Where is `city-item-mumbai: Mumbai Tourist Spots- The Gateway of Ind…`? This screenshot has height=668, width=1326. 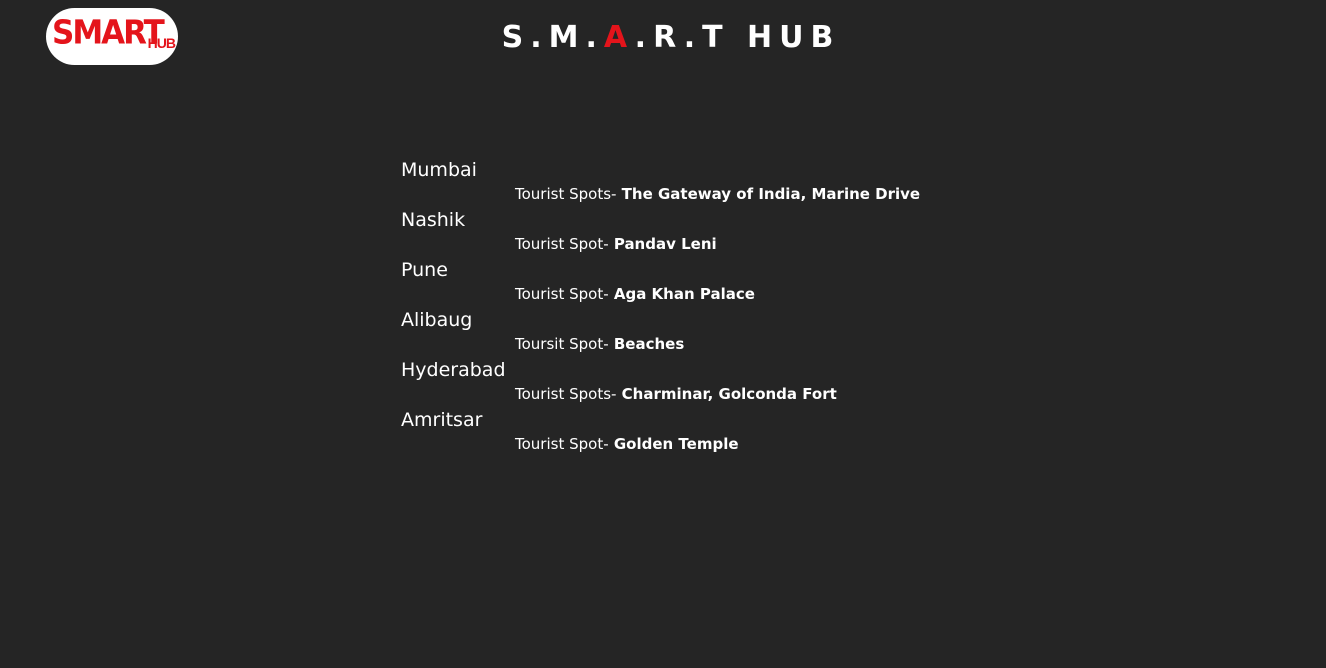
city-item-mumbai: Mumbai Tourist Spots- The Gateway of Ind… is located at coordinates (751, 179).